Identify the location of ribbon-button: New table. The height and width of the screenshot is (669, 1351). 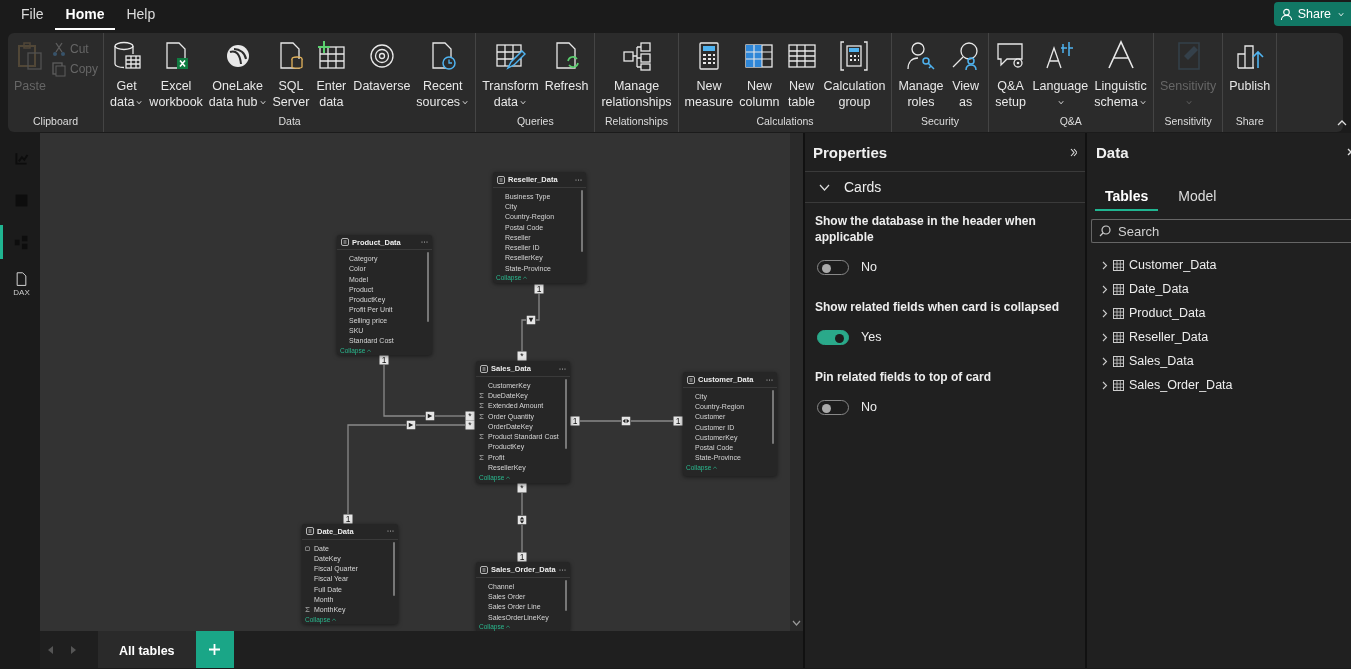
(801, 73).